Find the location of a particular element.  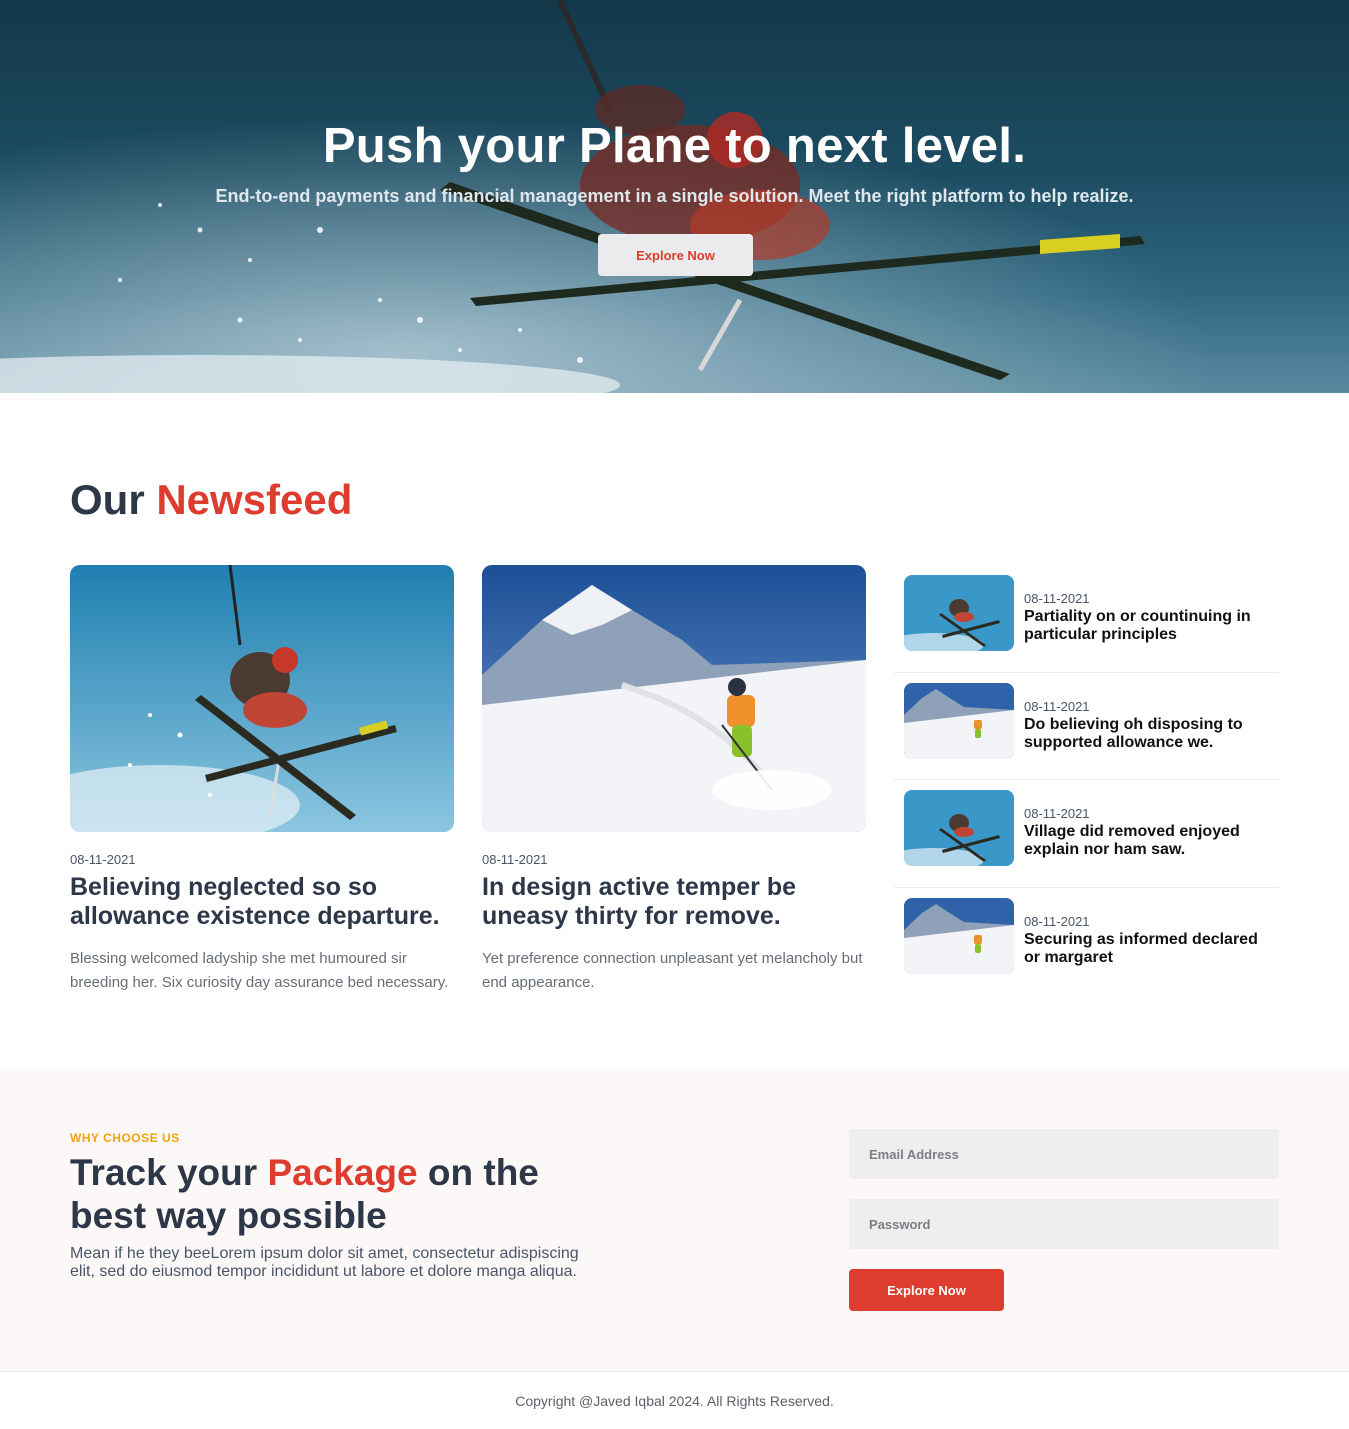

newsfeed-title: Our Newsfeed is located at coordinates (211, 500).